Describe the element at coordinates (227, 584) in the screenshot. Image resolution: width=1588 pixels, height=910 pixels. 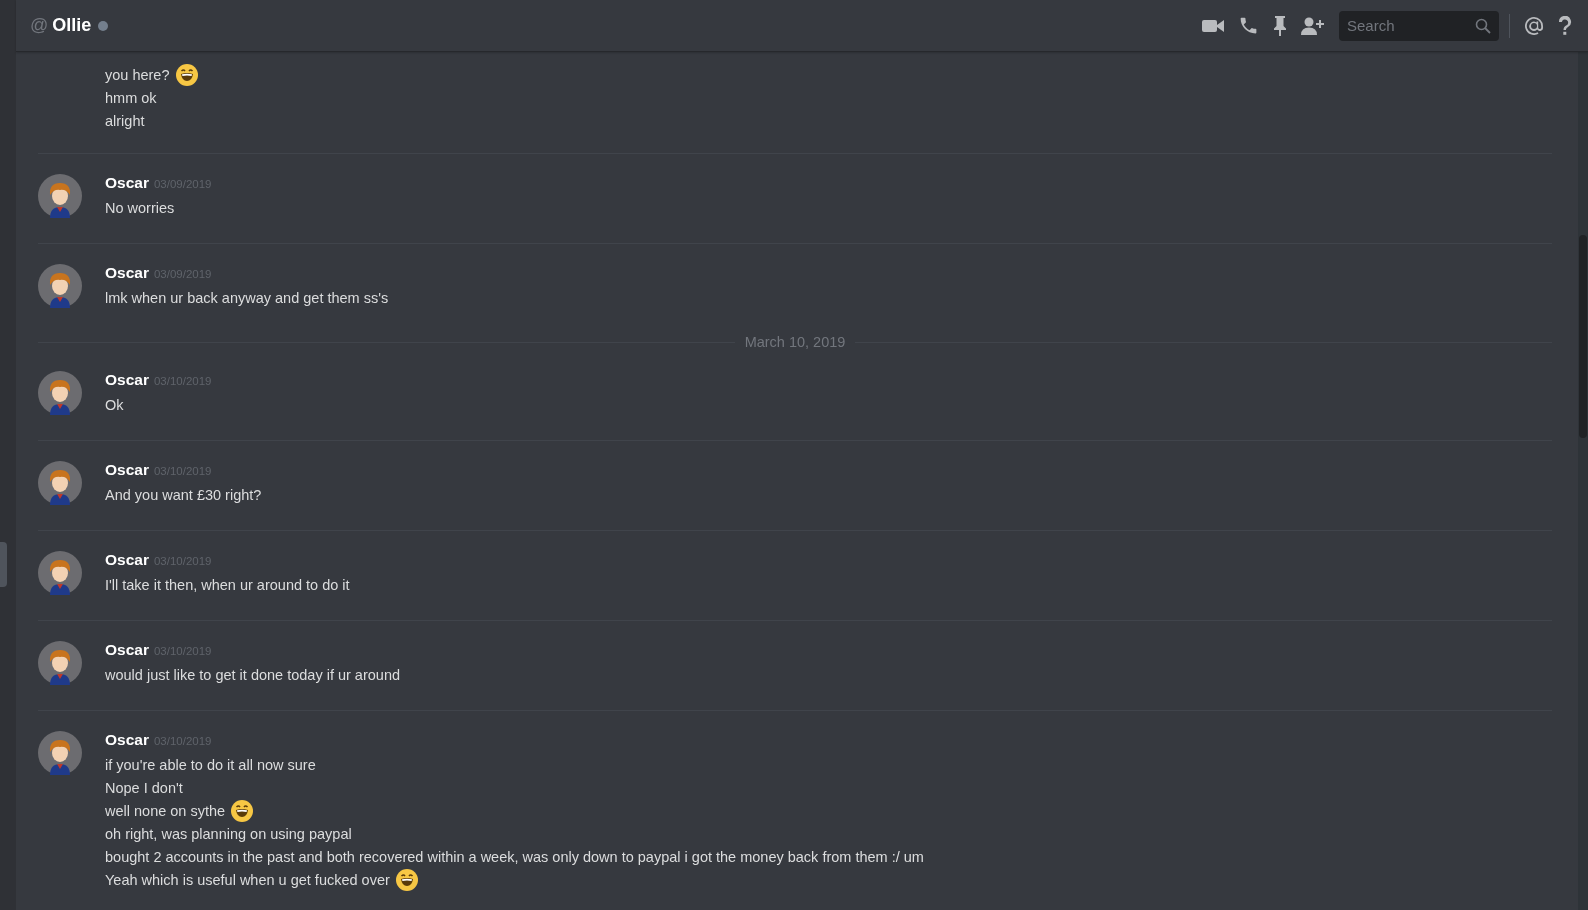
I see `message-text: I'll take it then, when ur around to do it` at that location.